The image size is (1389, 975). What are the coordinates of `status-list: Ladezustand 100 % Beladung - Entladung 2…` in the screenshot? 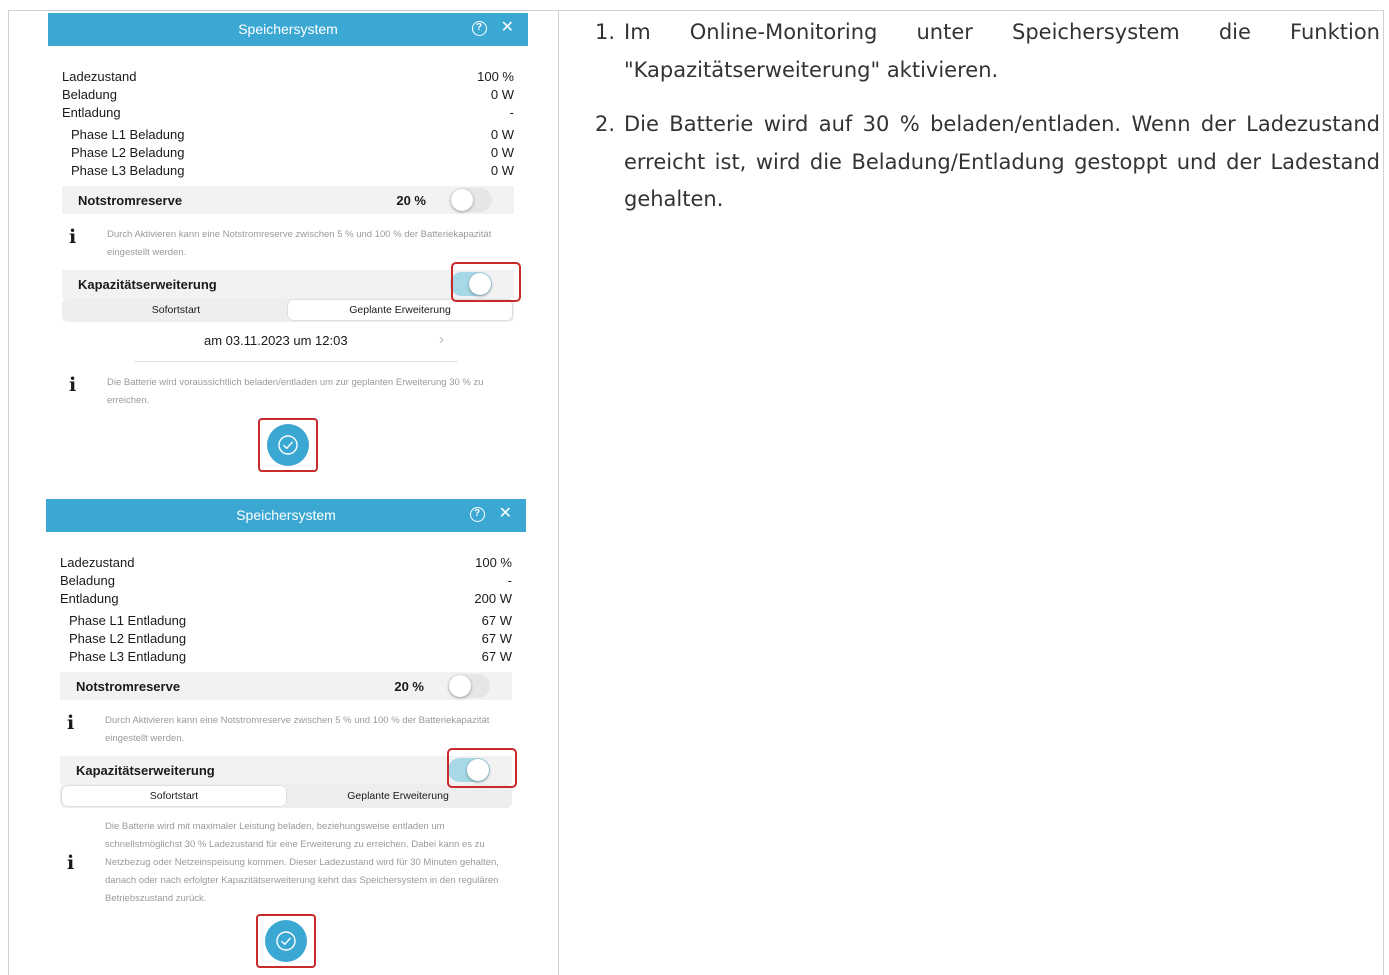 It's located at (286, 599).